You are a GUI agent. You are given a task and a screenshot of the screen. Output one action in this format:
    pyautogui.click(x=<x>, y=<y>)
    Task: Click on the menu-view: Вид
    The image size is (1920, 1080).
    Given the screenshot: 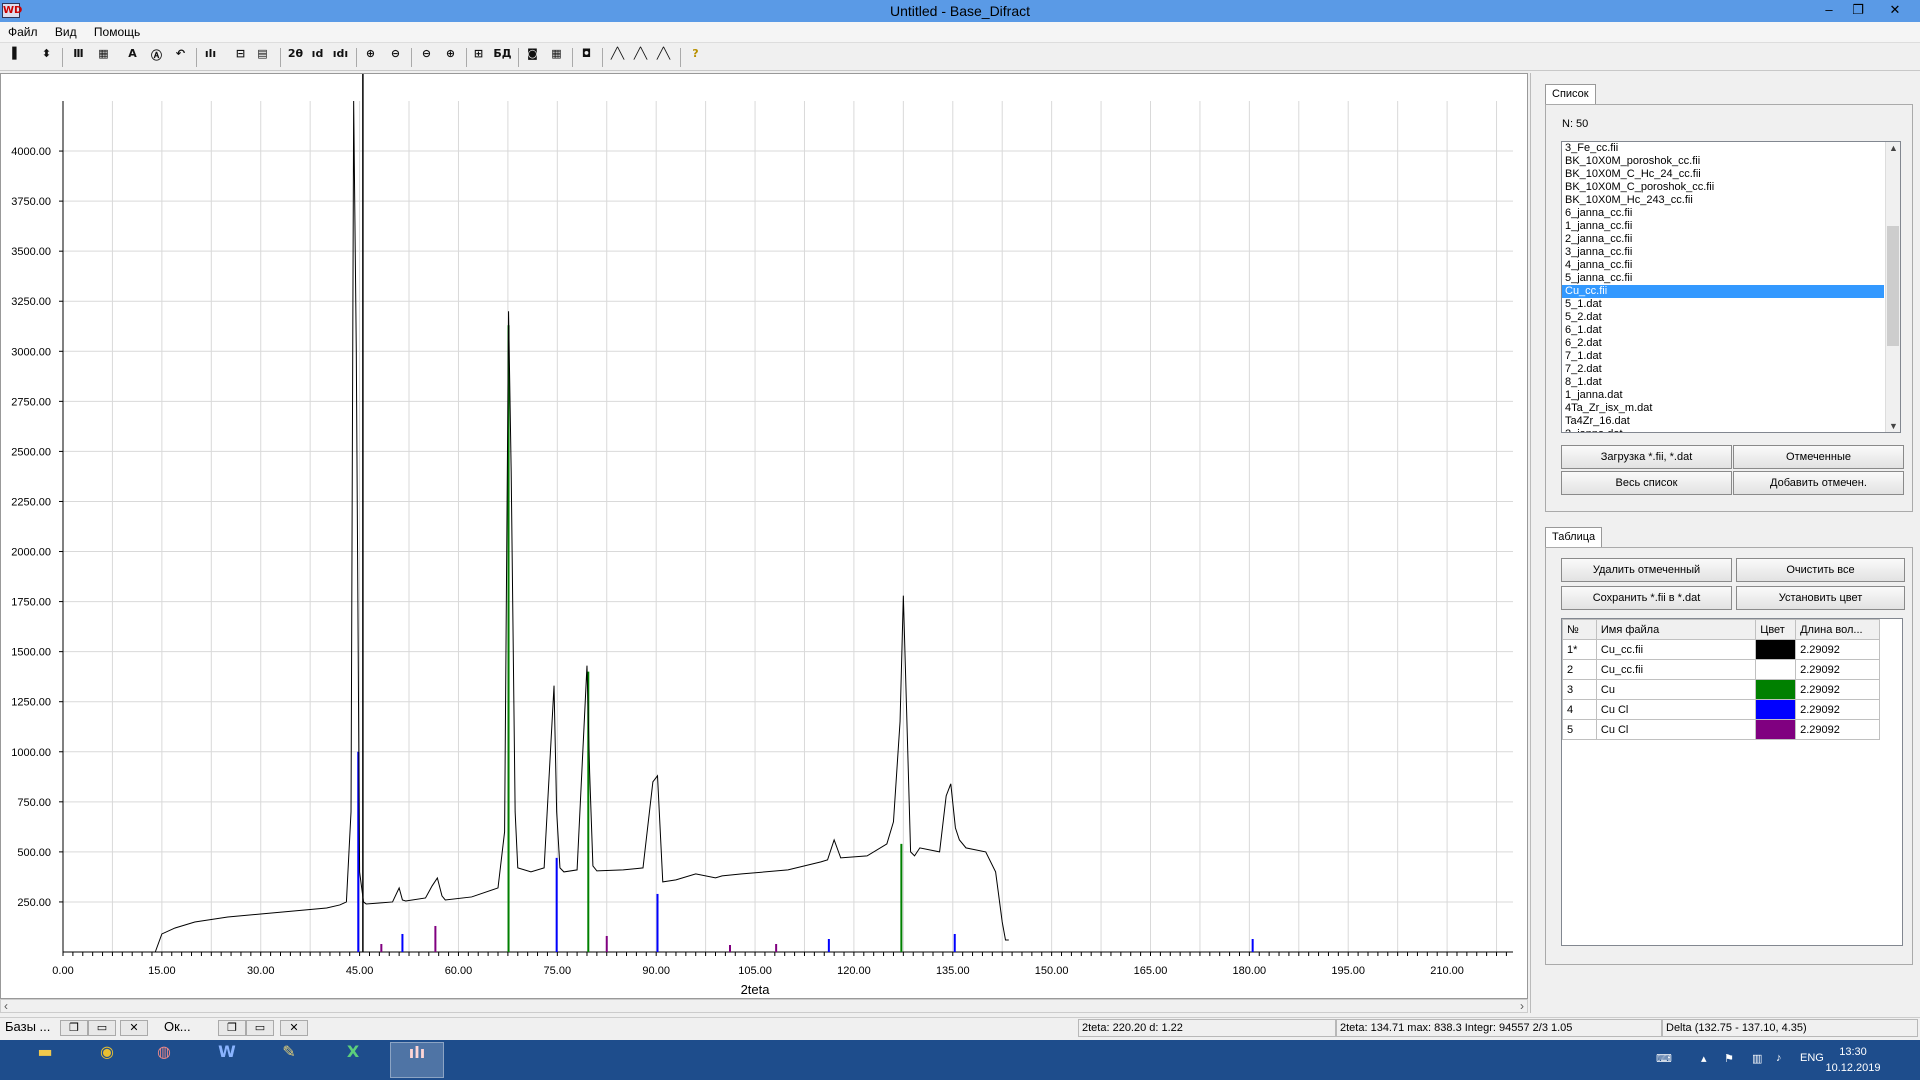 What is the action you would take?
    pyautogui.click(x=66, y=32)
    